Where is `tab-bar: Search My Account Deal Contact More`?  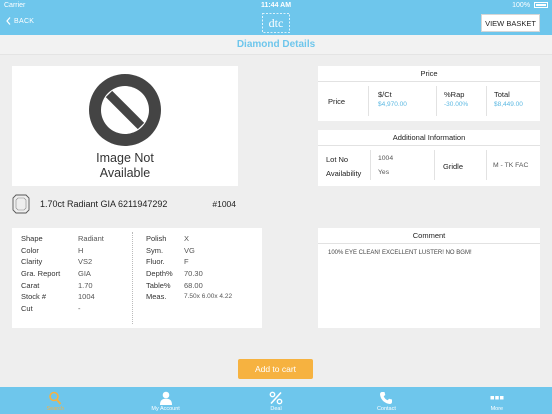
tab-bar: Search My Account Deal Contact More is located at coordinates (276, 400).